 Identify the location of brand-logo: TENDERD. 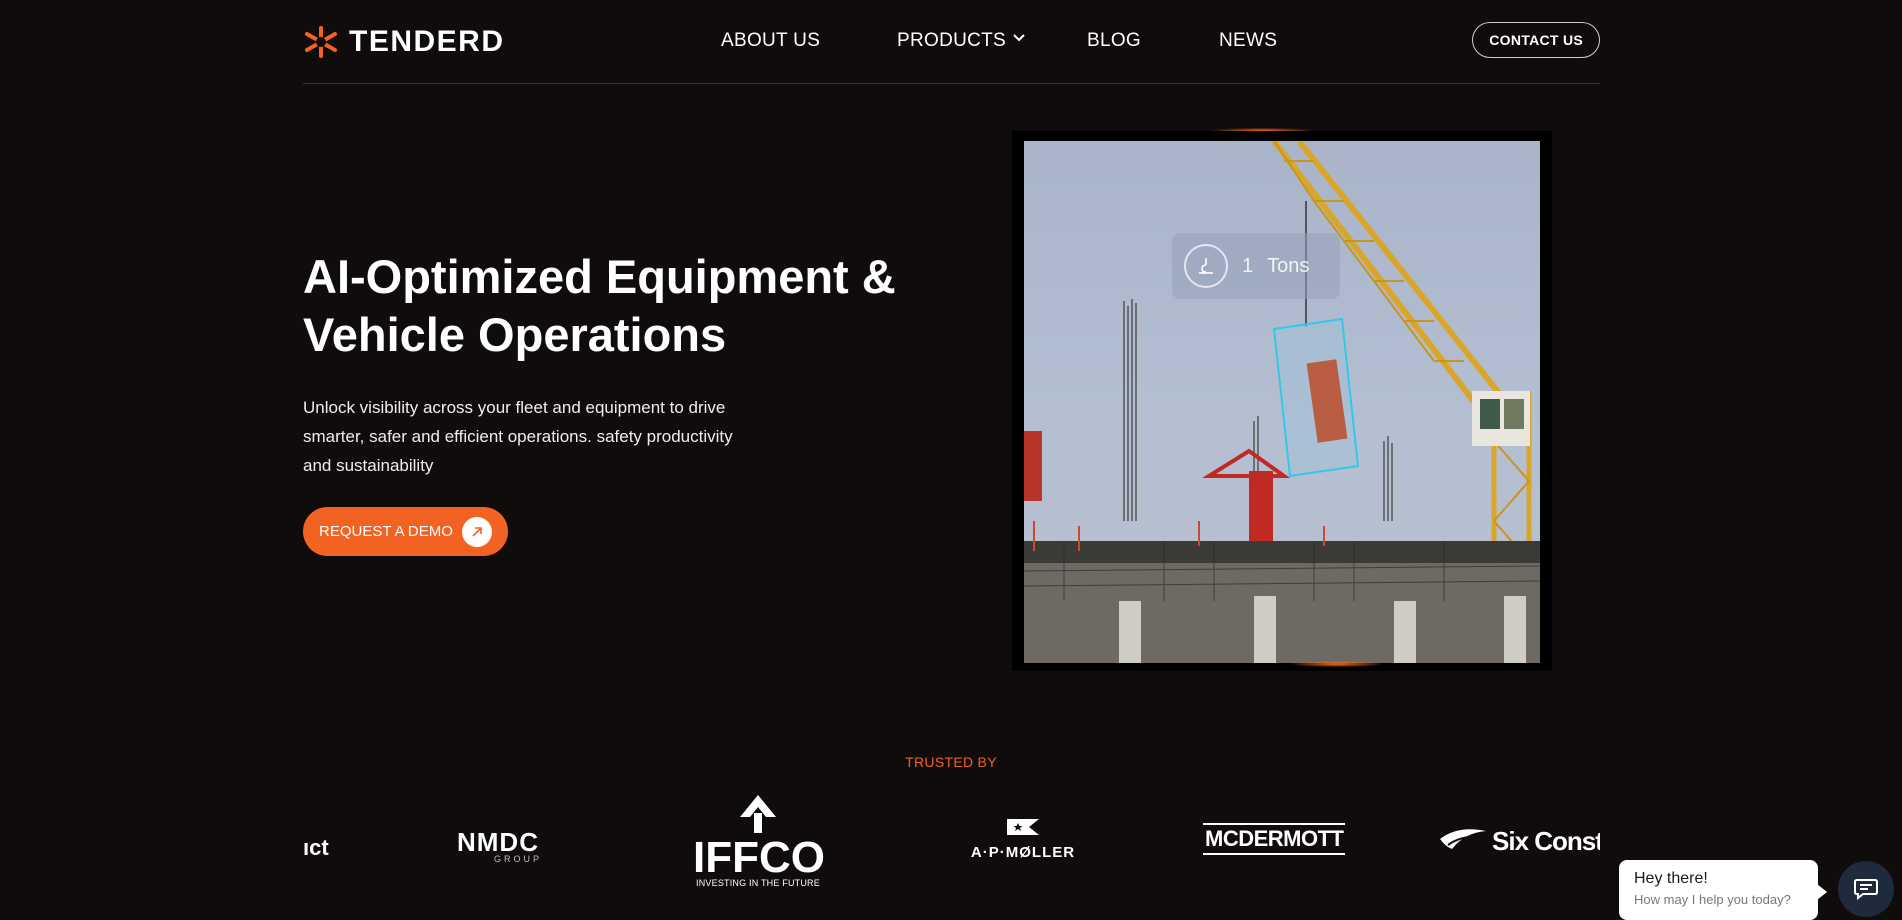
(404, 42).